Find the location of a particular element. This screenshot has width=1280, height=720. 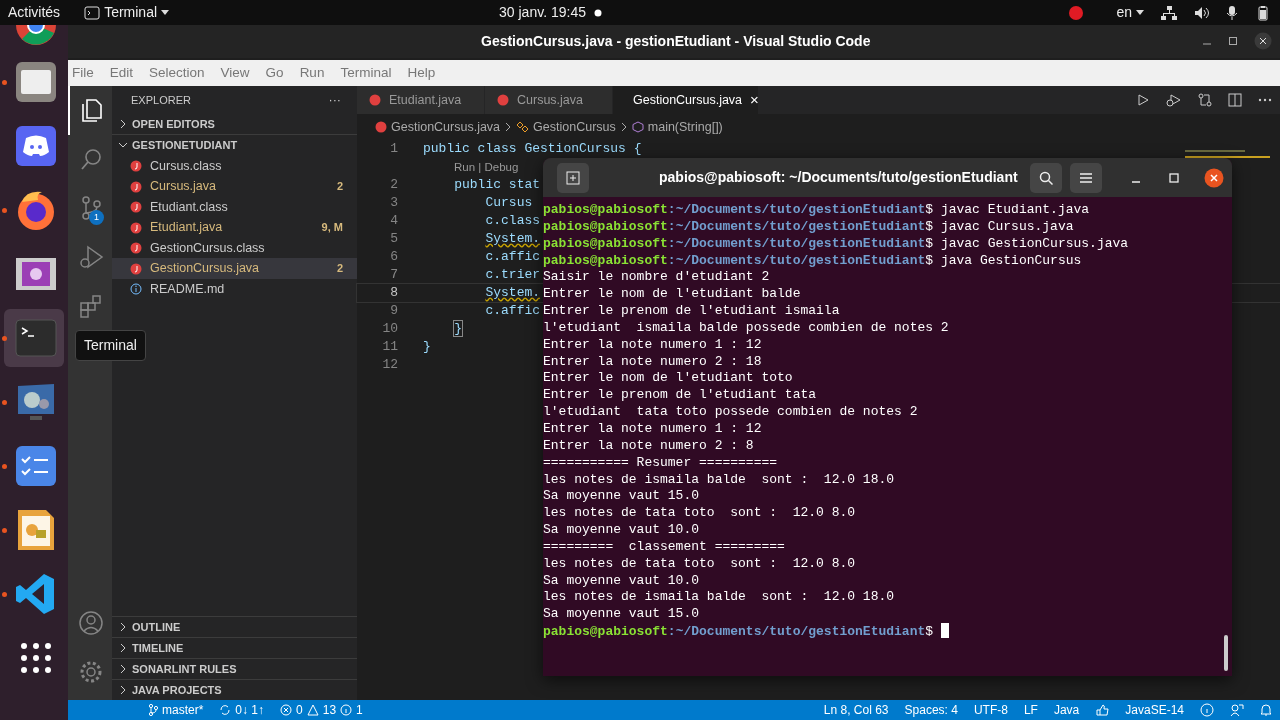

terminal-line: les notes de tata toto sont : 12.0 8.0 is located at coordinates (700, 514).